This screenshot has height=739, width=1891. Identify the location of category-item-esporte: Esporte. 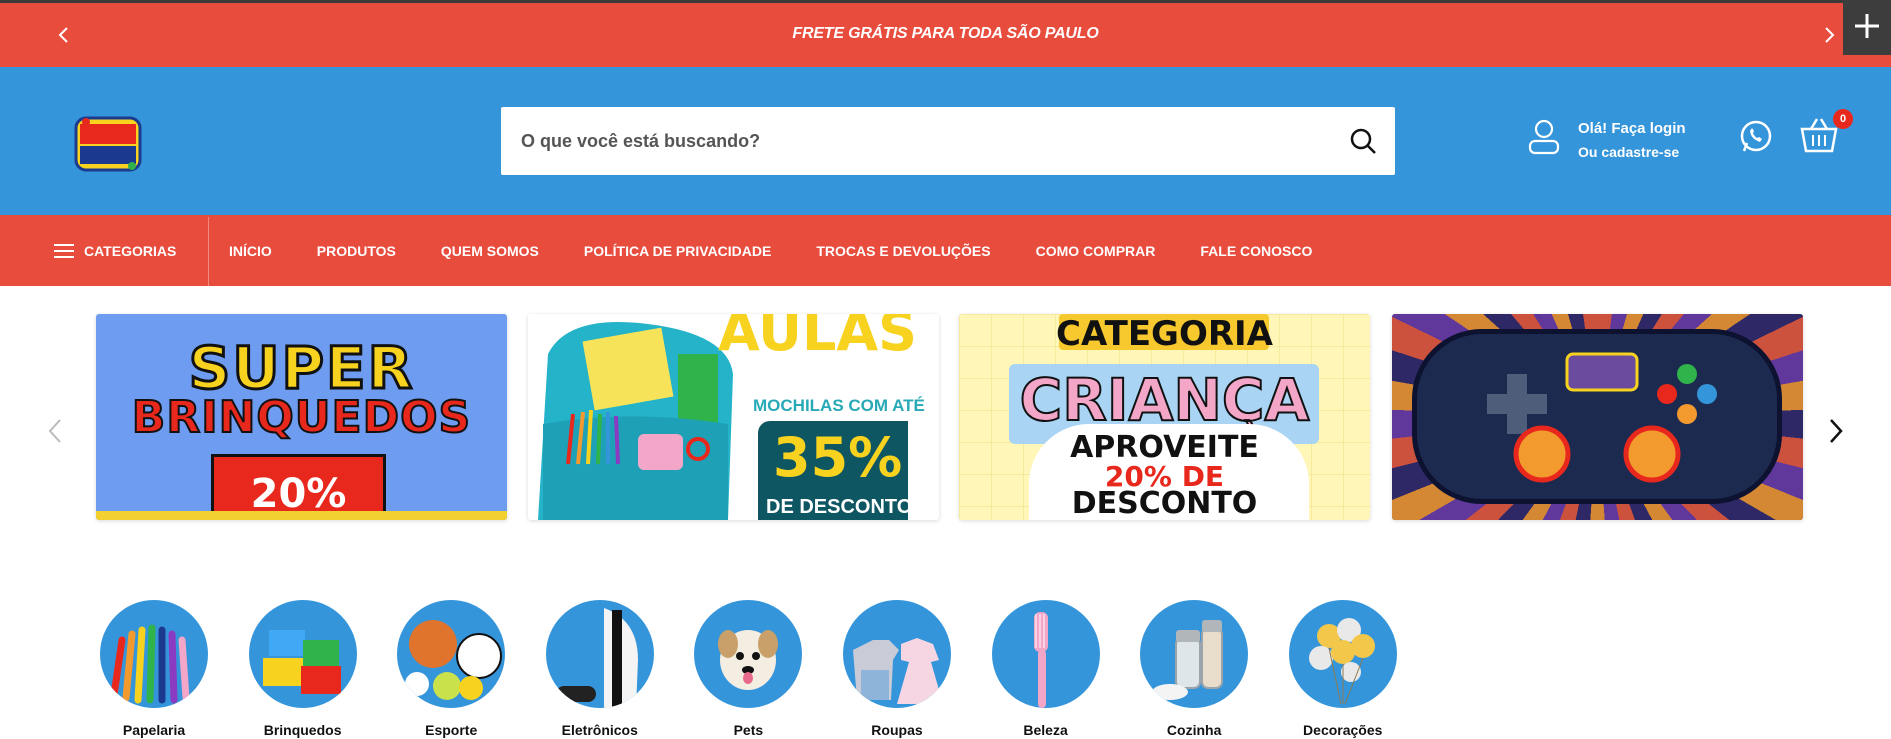
(451, 669).